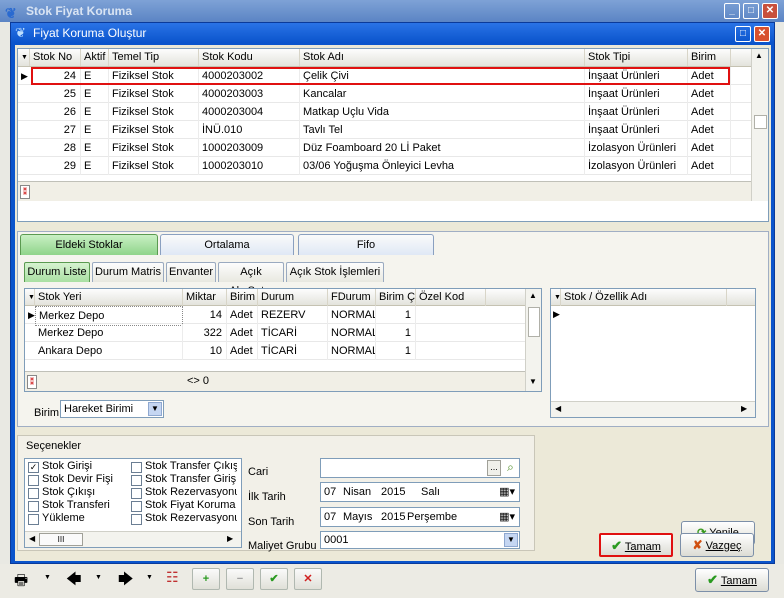 This screenshot has width=784, height=598. Describe the element at coordinates (154, 57) in the screenshot. I see `header-temel-tip: Temel Tip` at that location.